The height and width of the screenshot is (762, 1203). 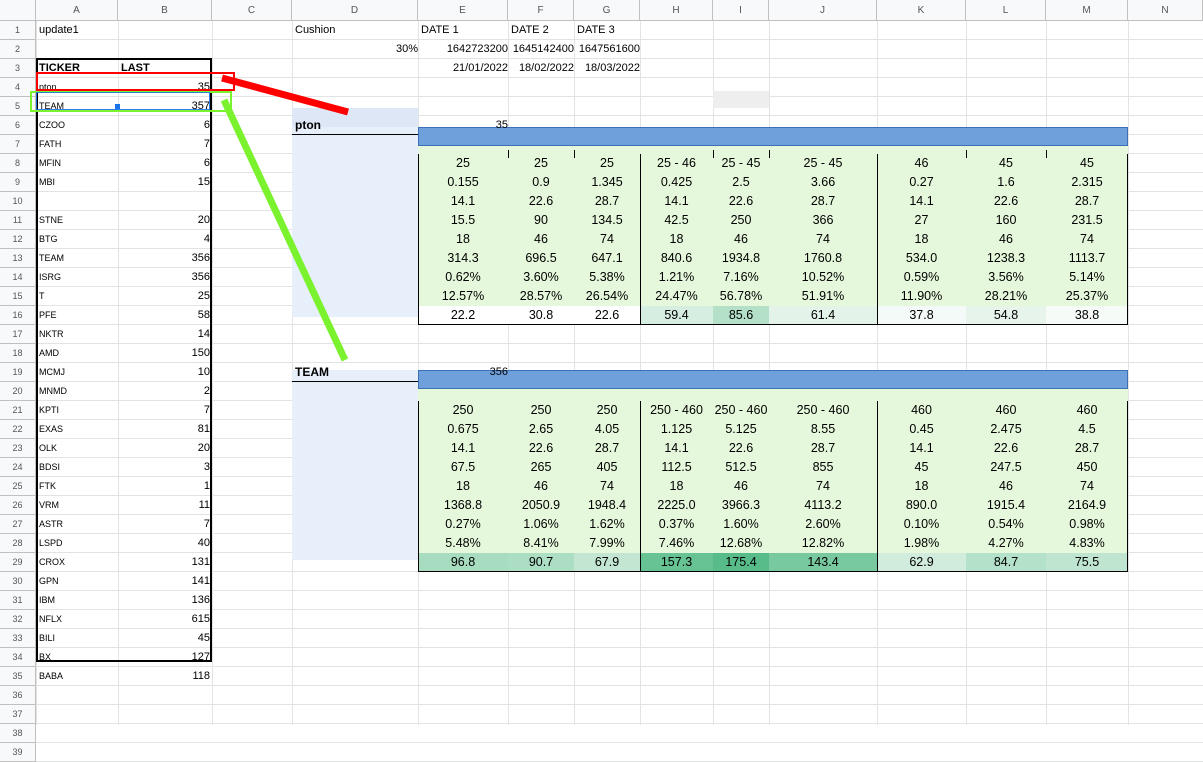 What do you see at coordinates (18, 220) in the screenshot?
I see `row-header-11: 11` at bounding box center [18, 220].